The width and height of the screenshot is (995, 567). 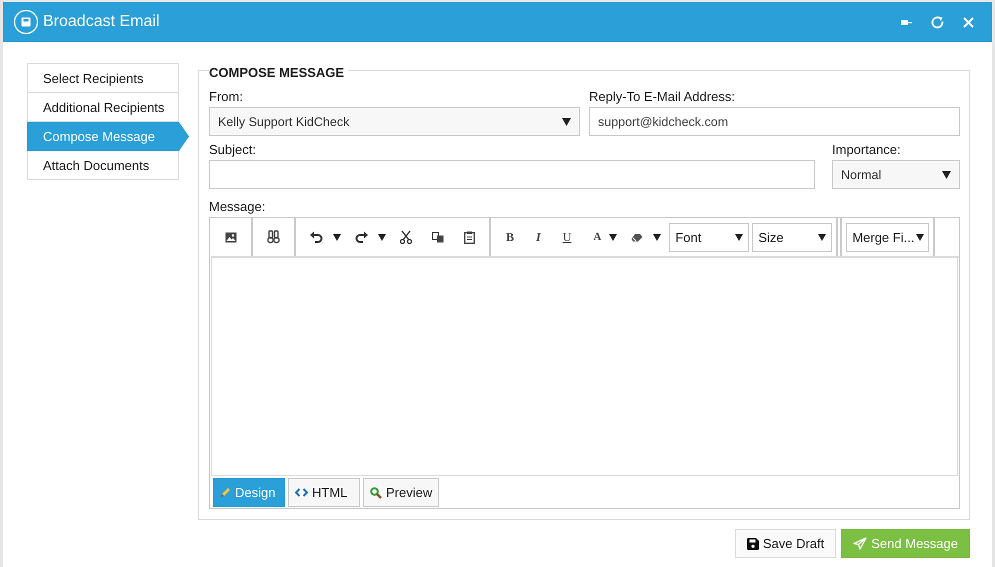 I want to click on reply-to-field: support@kidcheck.com, so click(x=774, y=121).